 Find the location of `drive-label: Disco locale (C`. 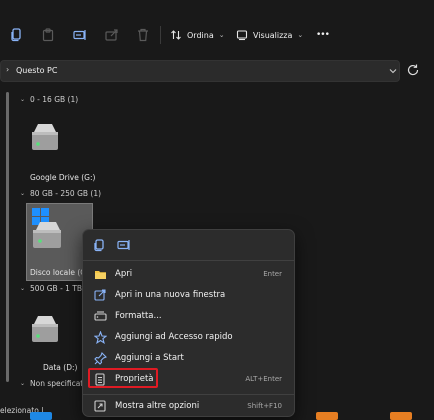

drive-label: Disco locale (C is located at coordinates (58, 272).